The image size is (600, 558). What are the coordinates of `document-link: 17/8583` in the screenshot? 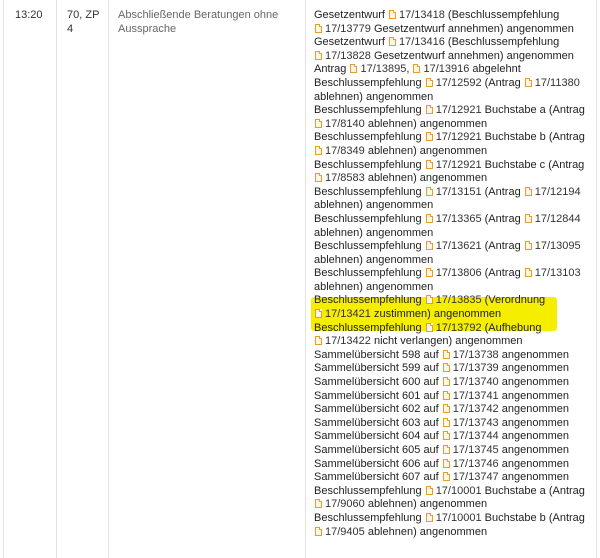 It's located at (345, 178).